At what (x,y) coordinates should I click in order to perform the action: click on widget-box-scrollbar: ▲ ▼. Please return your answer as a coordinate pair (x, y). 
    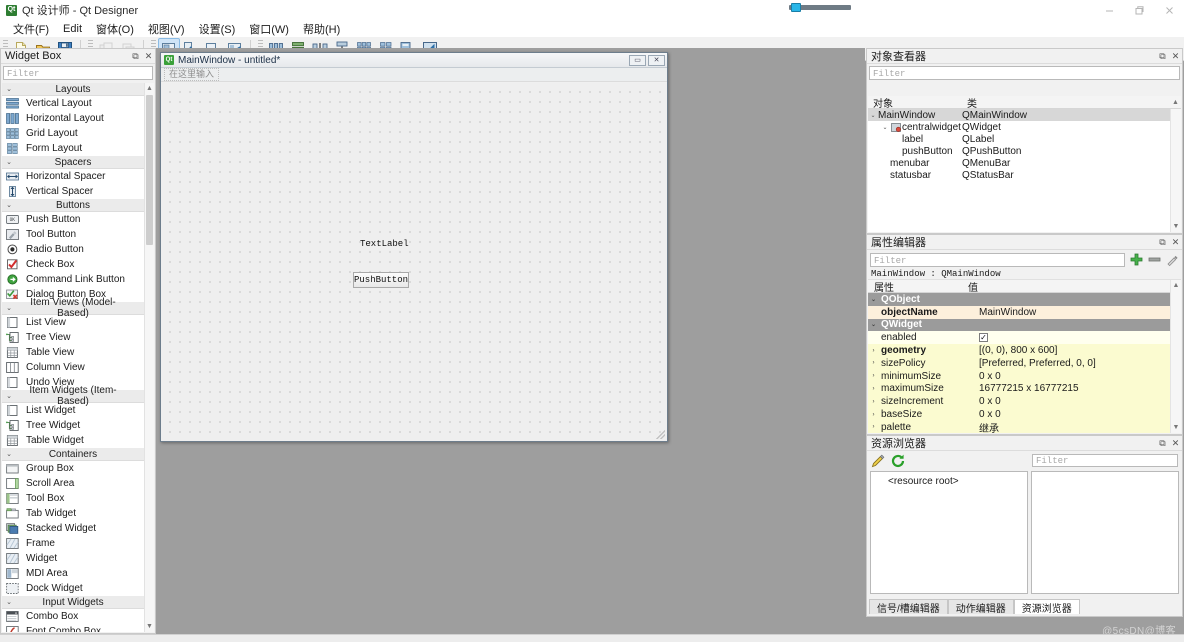
    Looking at the image, I should click on (149, 357).